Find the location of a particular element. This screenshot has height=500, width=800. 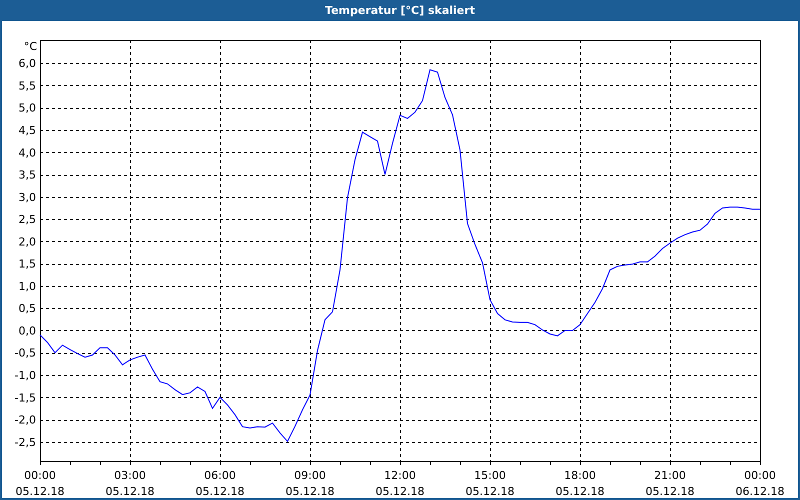

axis-tick-label: 00:00 05.12.18 is located at coordinates (40, 483).